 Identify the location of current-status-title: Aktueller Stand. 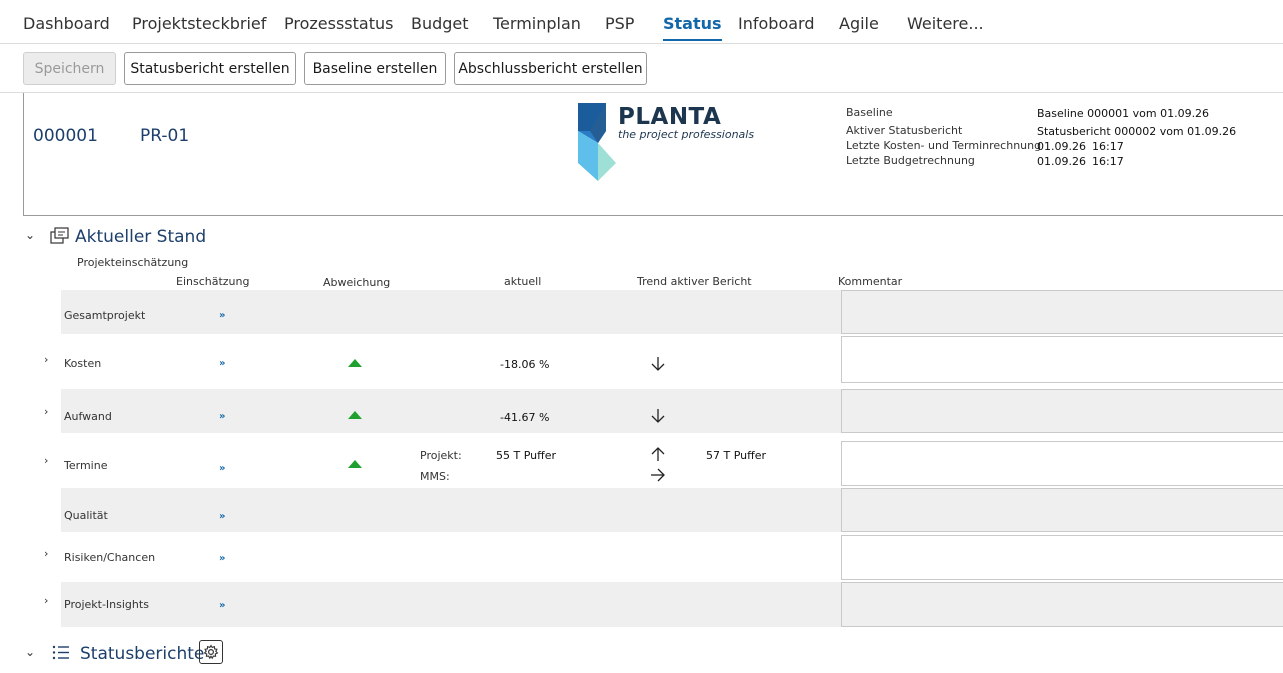
(141, 237).